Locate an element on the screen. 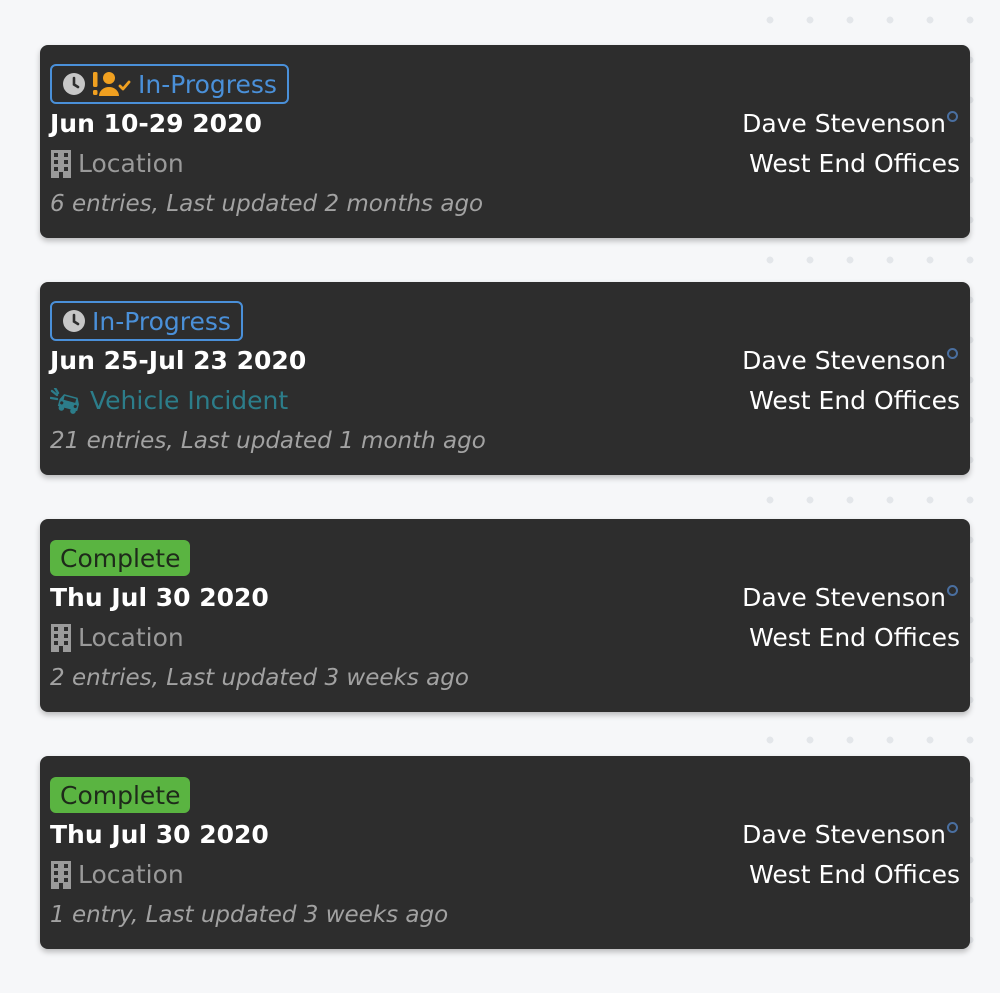  report-type: Vehicle Incident is located at coordinates (169, 400).